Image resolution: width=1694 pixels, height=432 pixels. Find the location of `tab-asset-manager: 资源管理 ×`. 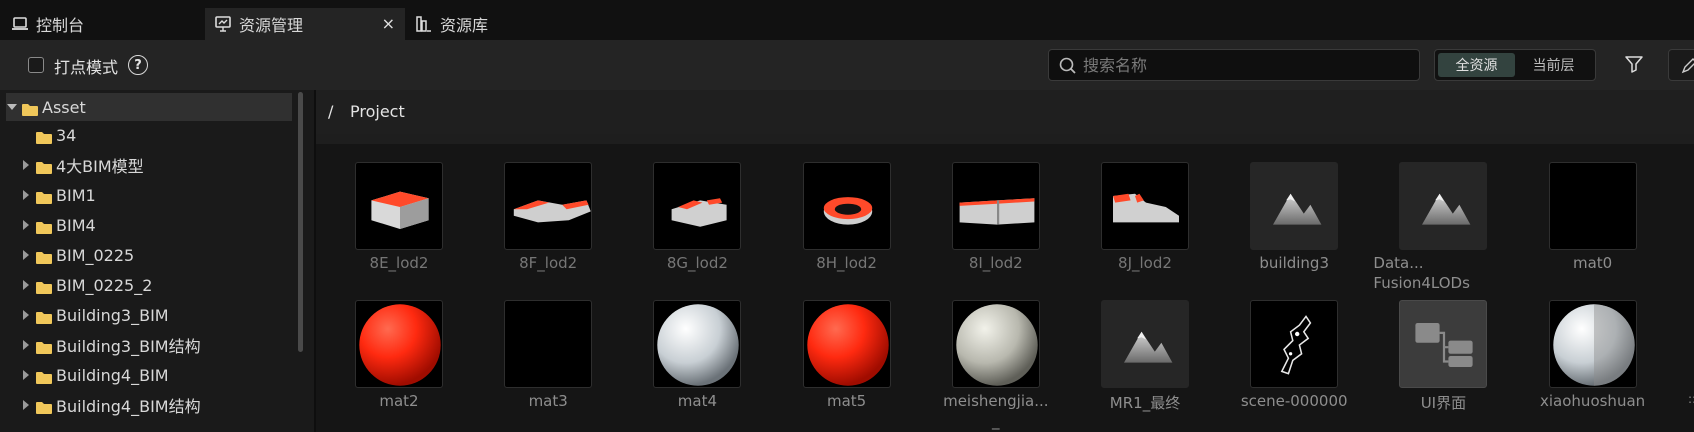

tab-asset-manager: 资源管理 × is located at coordinates (305, 24).